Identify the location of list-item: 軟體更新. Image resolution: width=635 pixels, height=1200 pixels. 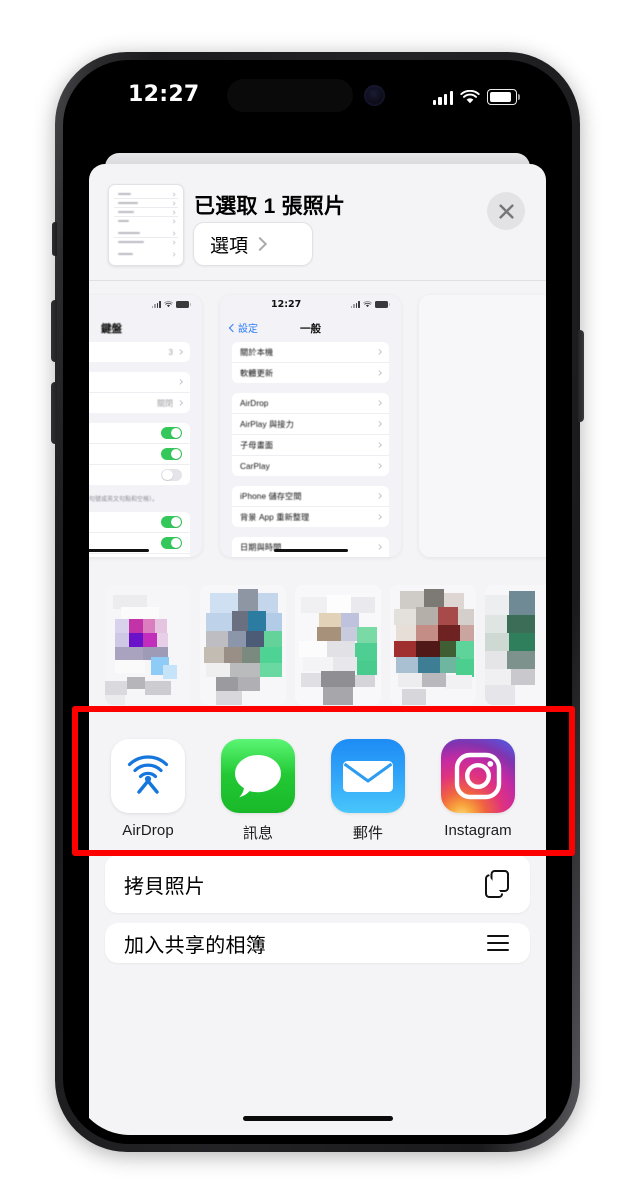
(310, 373).